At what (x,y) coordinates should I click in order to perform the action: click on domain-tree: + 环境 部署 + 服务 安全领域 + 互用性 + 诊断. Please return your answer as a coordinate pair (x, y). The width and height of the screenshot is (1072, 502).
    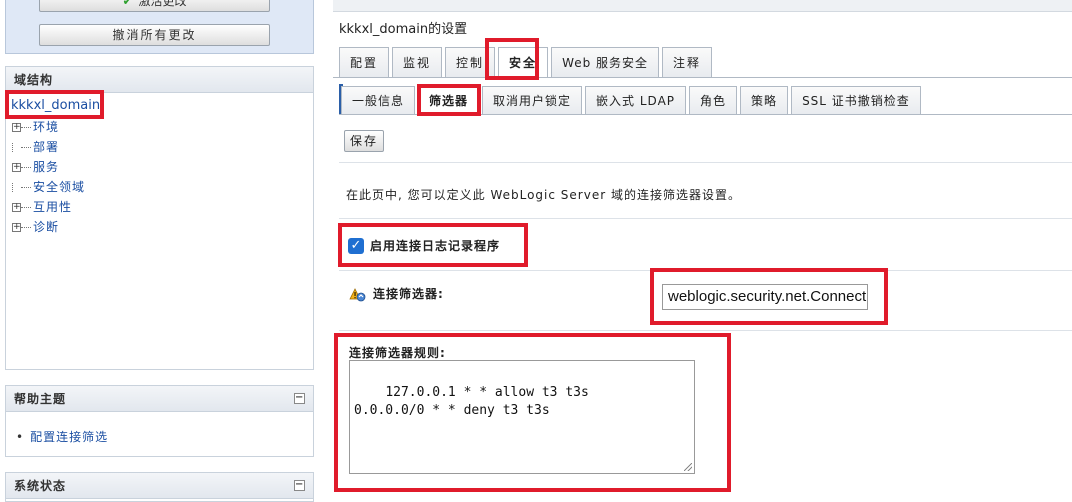
    Looking at the image, I should click on (48, 177).